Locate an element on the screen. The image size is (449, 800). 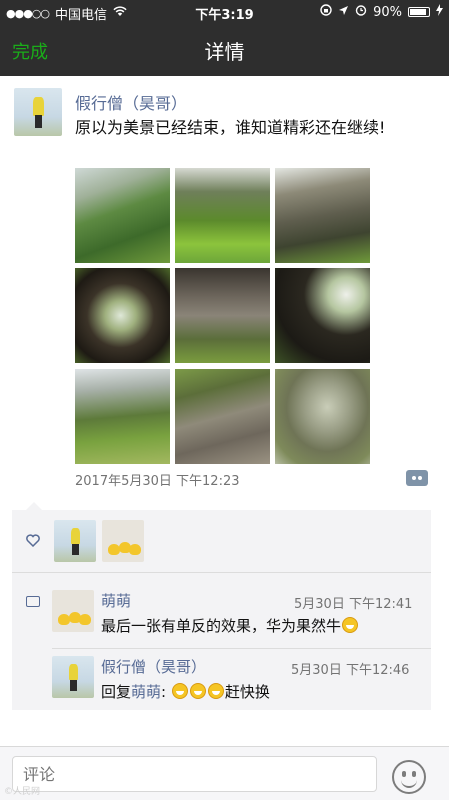
status-bar: ●●●○○ 中国电信 下午3:19 90% is located at coordinates (224, 12).